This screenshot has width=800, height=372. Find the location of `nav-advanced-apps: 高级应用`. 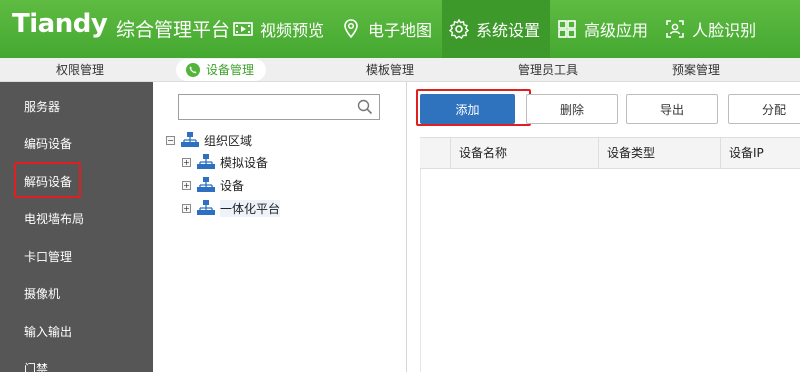

nav-advanced-apps: 高级应用 is located at coordinates (604, 29).